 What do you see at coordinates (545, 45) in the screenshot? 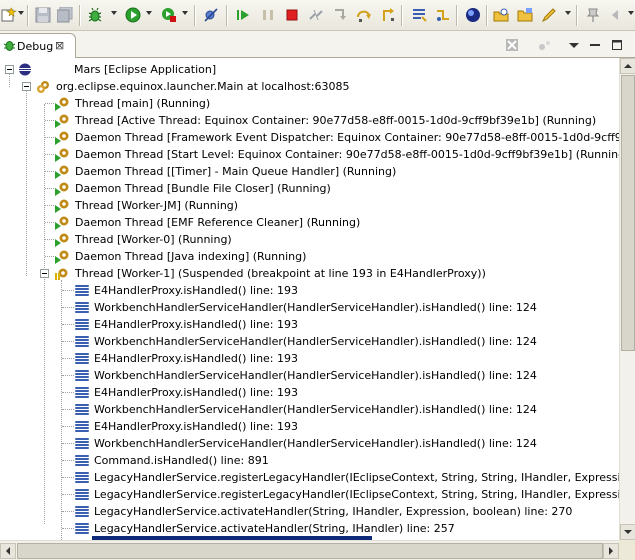
I see `view-menu-settings-icon` at bounding box center [545, 45].